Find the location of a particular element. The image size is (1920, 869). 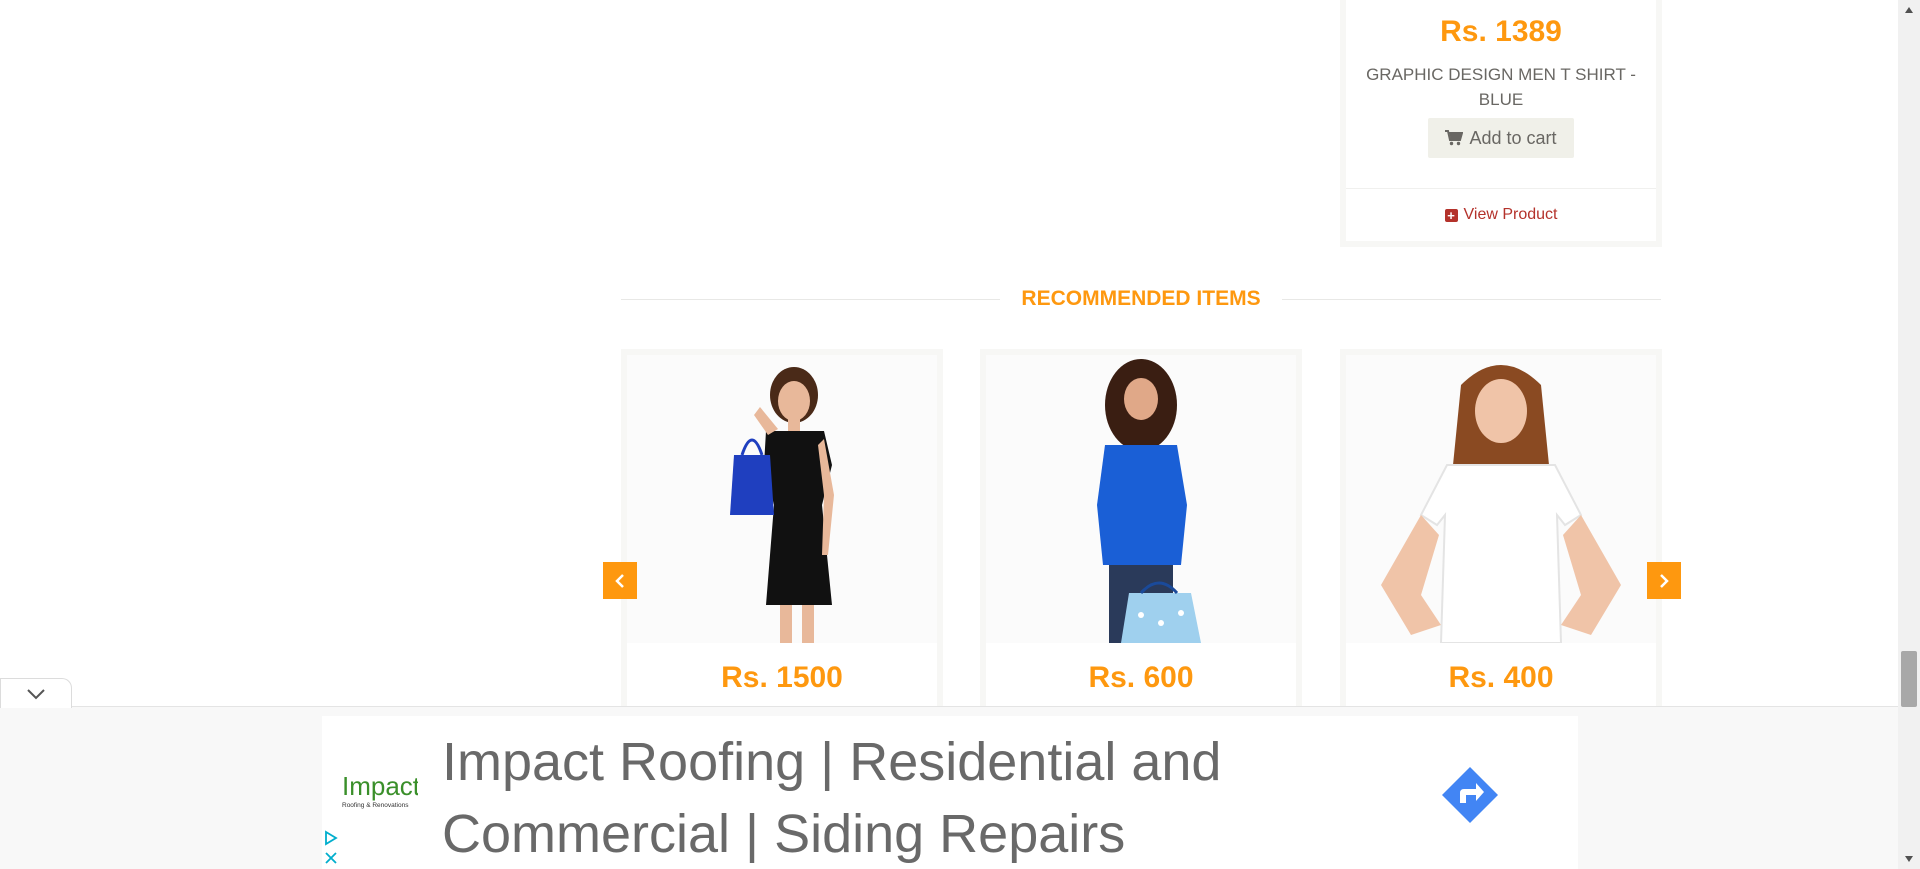

scroll-down-arrow is located at coordinates (1909, 859).